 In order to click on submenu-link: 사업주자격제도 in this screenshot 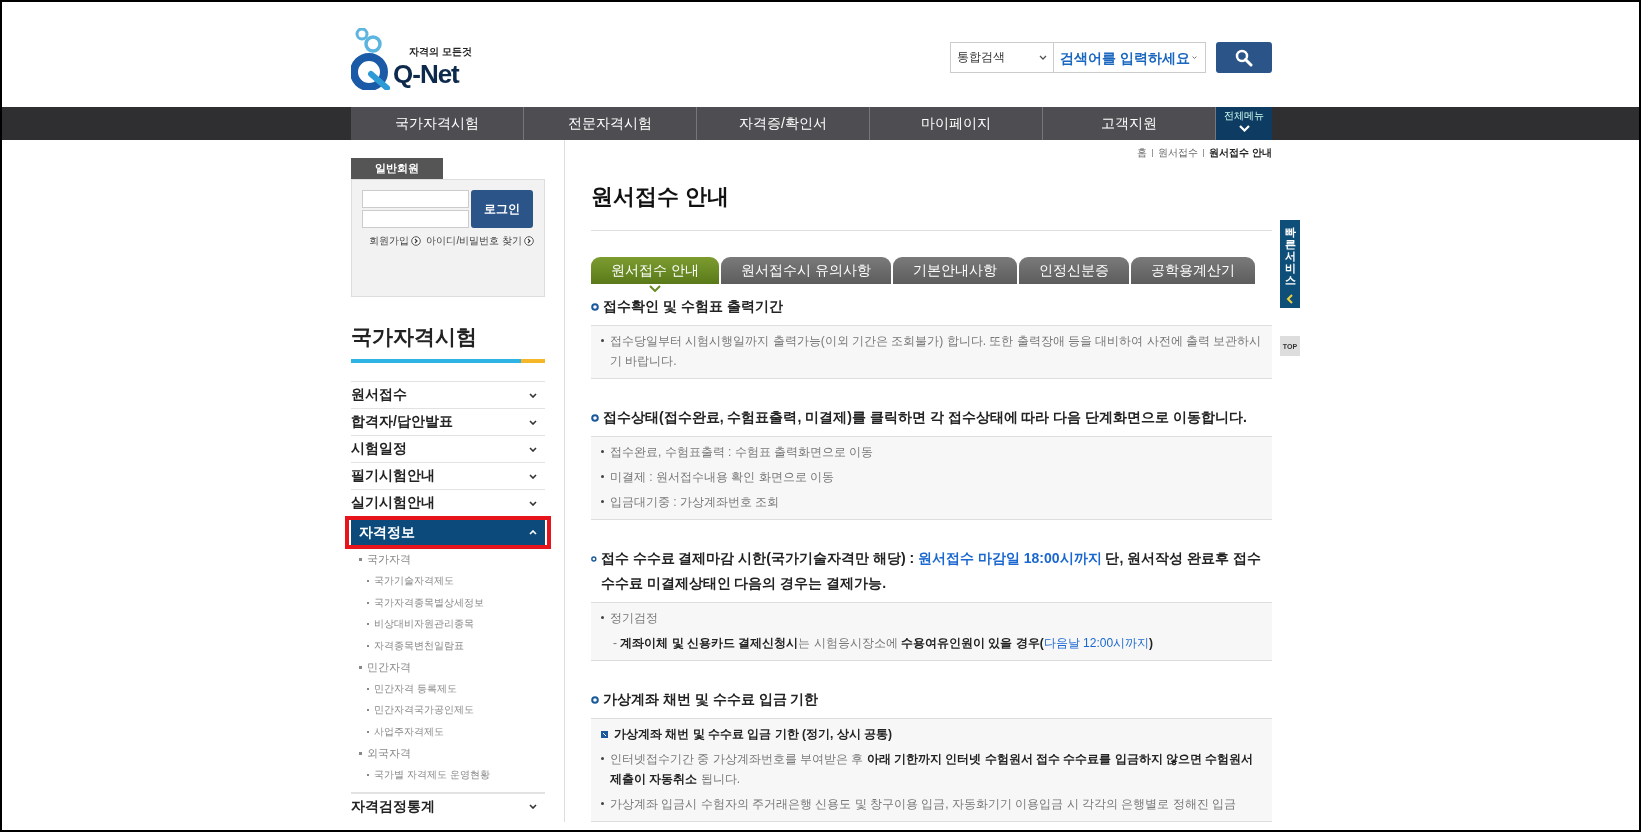, I will do `click(409, 731)`.